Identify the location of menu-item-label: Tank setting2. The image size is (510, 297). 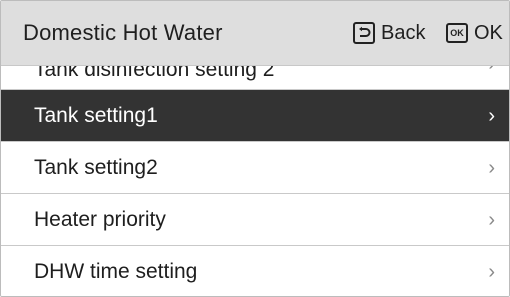
(96, 167).